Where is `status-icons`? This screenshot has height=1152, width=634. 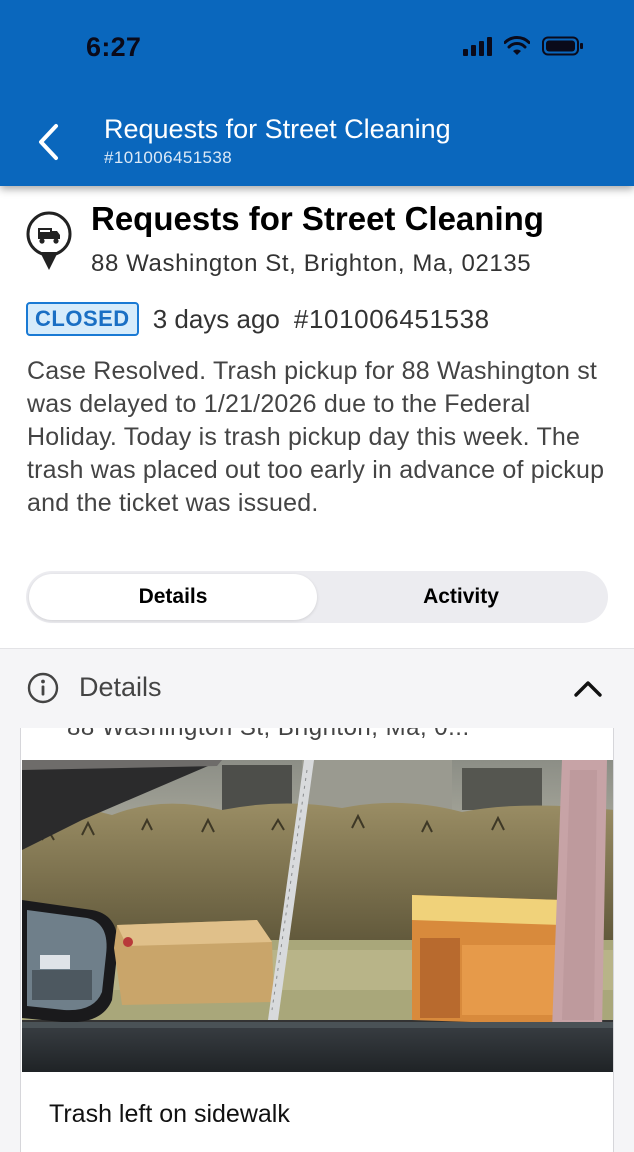
status-icons is located at coordinates (523, 46).